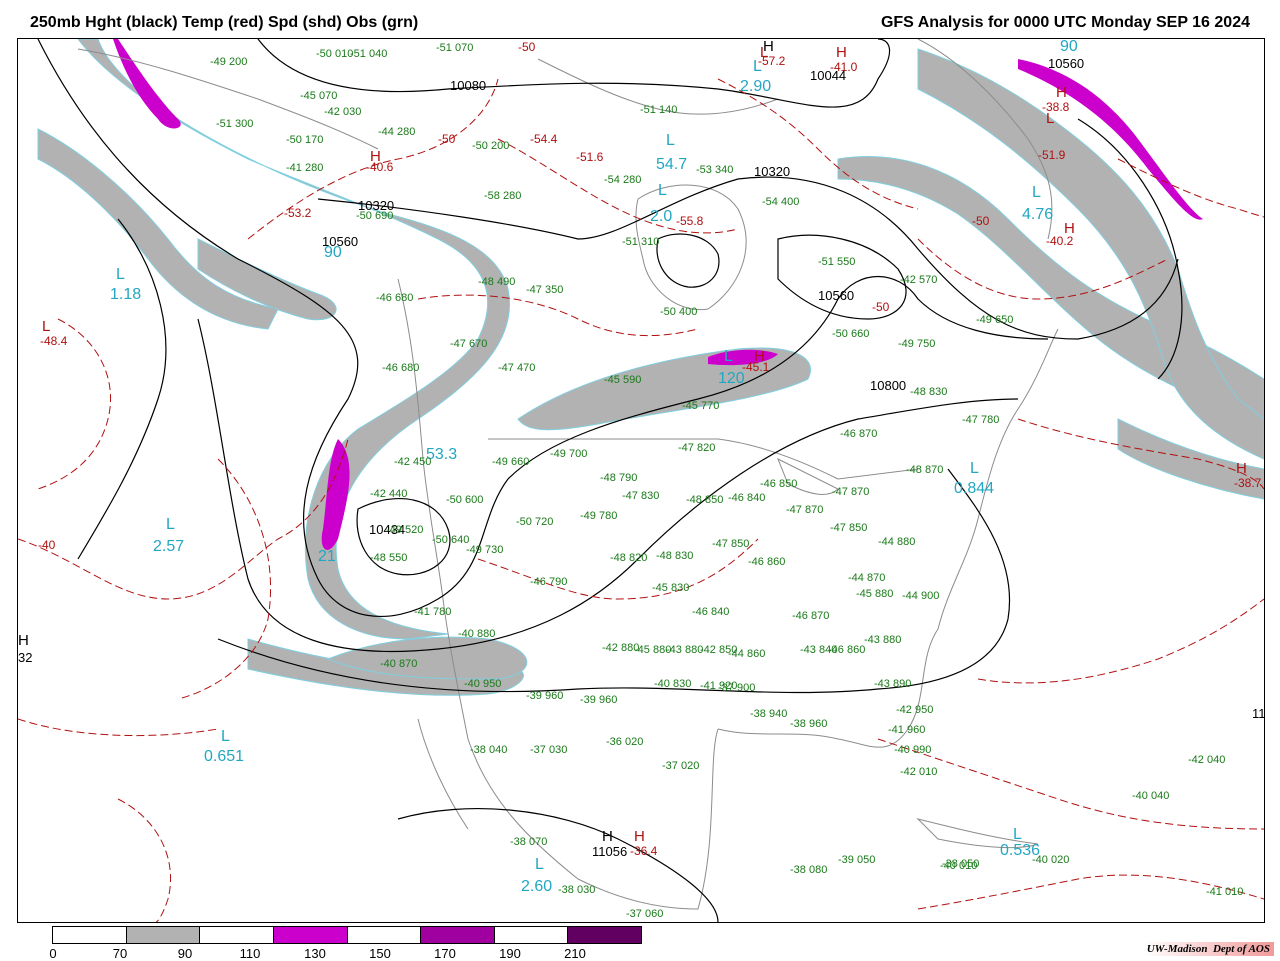 The image size is (1280, 961). I want to click on station-obs: -50 010, so click(335, 54).